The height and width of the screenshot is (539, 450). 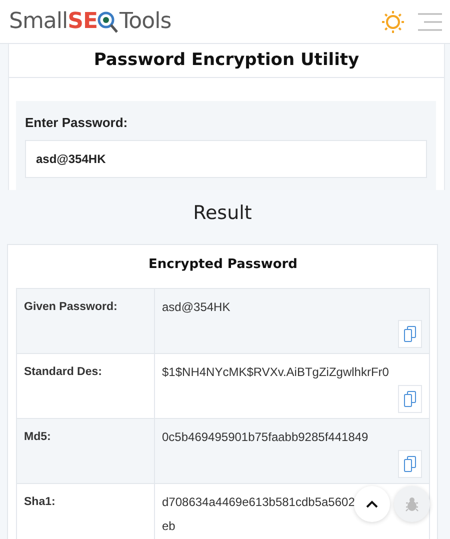 I want to click on result-title: Result, so click(x=222, y=213).